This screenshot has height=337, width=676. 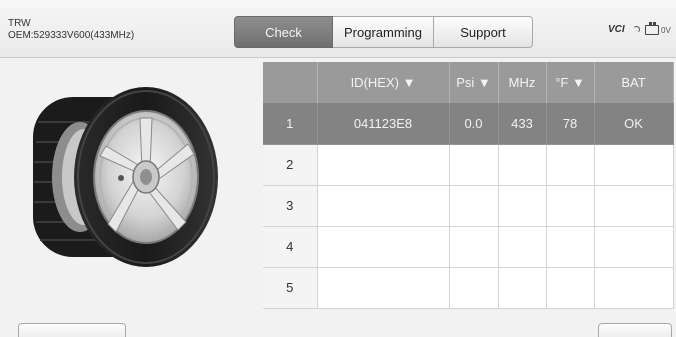 I want to click on column-header-psi: Psi ▼, so click(x=474, y=82).